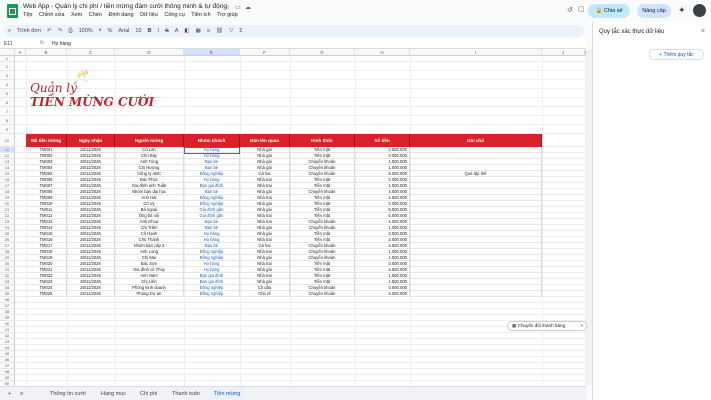 This screenshot has width=711, height=400. Describe the element at coordinates (186, 31) in the screenshot. I see `fill-color-icon: ◧` at that location.